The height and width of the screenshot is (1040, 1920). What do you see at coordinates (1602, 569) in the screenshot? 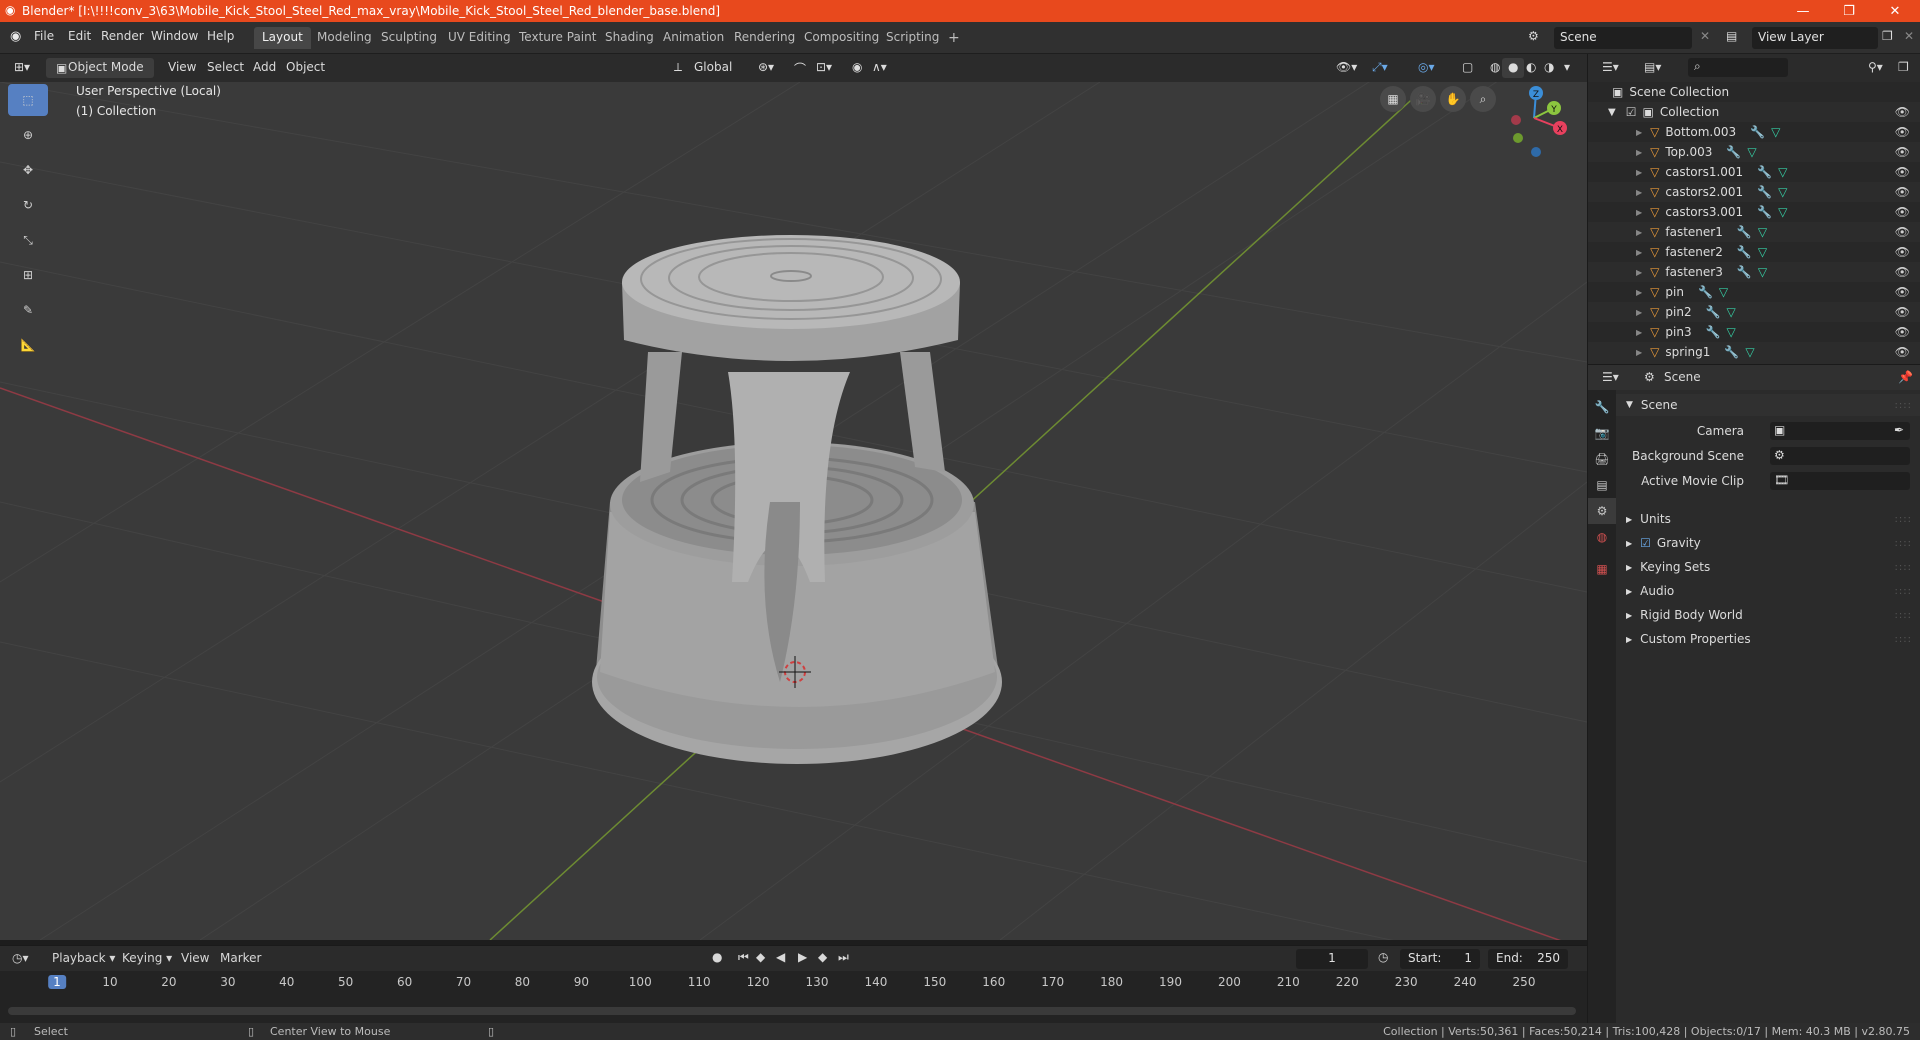
I see `texture-tab-icon: ▦` at bounding box center [1602, 569].